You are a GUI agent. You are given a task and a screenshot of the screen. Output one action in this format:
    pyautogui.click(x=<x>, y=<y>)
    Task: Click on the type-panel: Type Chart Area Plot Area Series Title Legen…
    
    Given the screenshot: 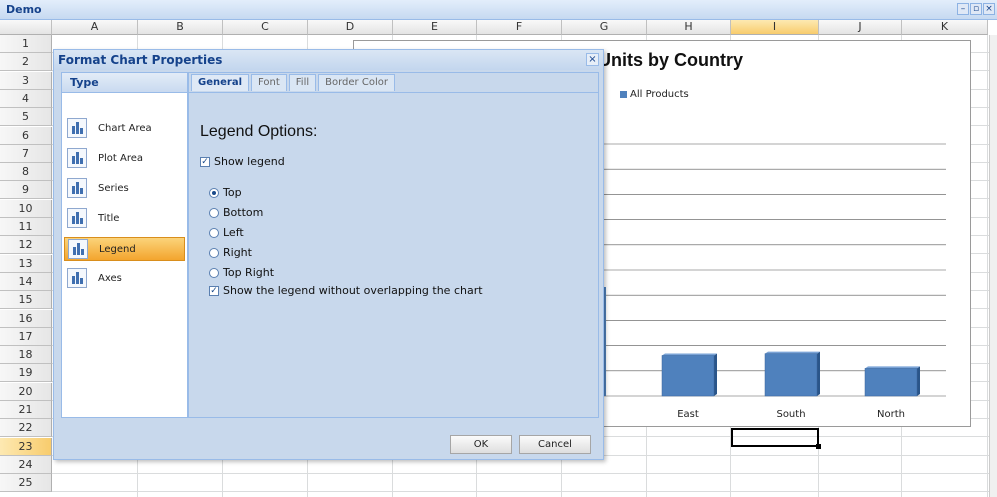 What is the action you would take?
    pyautogui.click(x=124, y=245)
    